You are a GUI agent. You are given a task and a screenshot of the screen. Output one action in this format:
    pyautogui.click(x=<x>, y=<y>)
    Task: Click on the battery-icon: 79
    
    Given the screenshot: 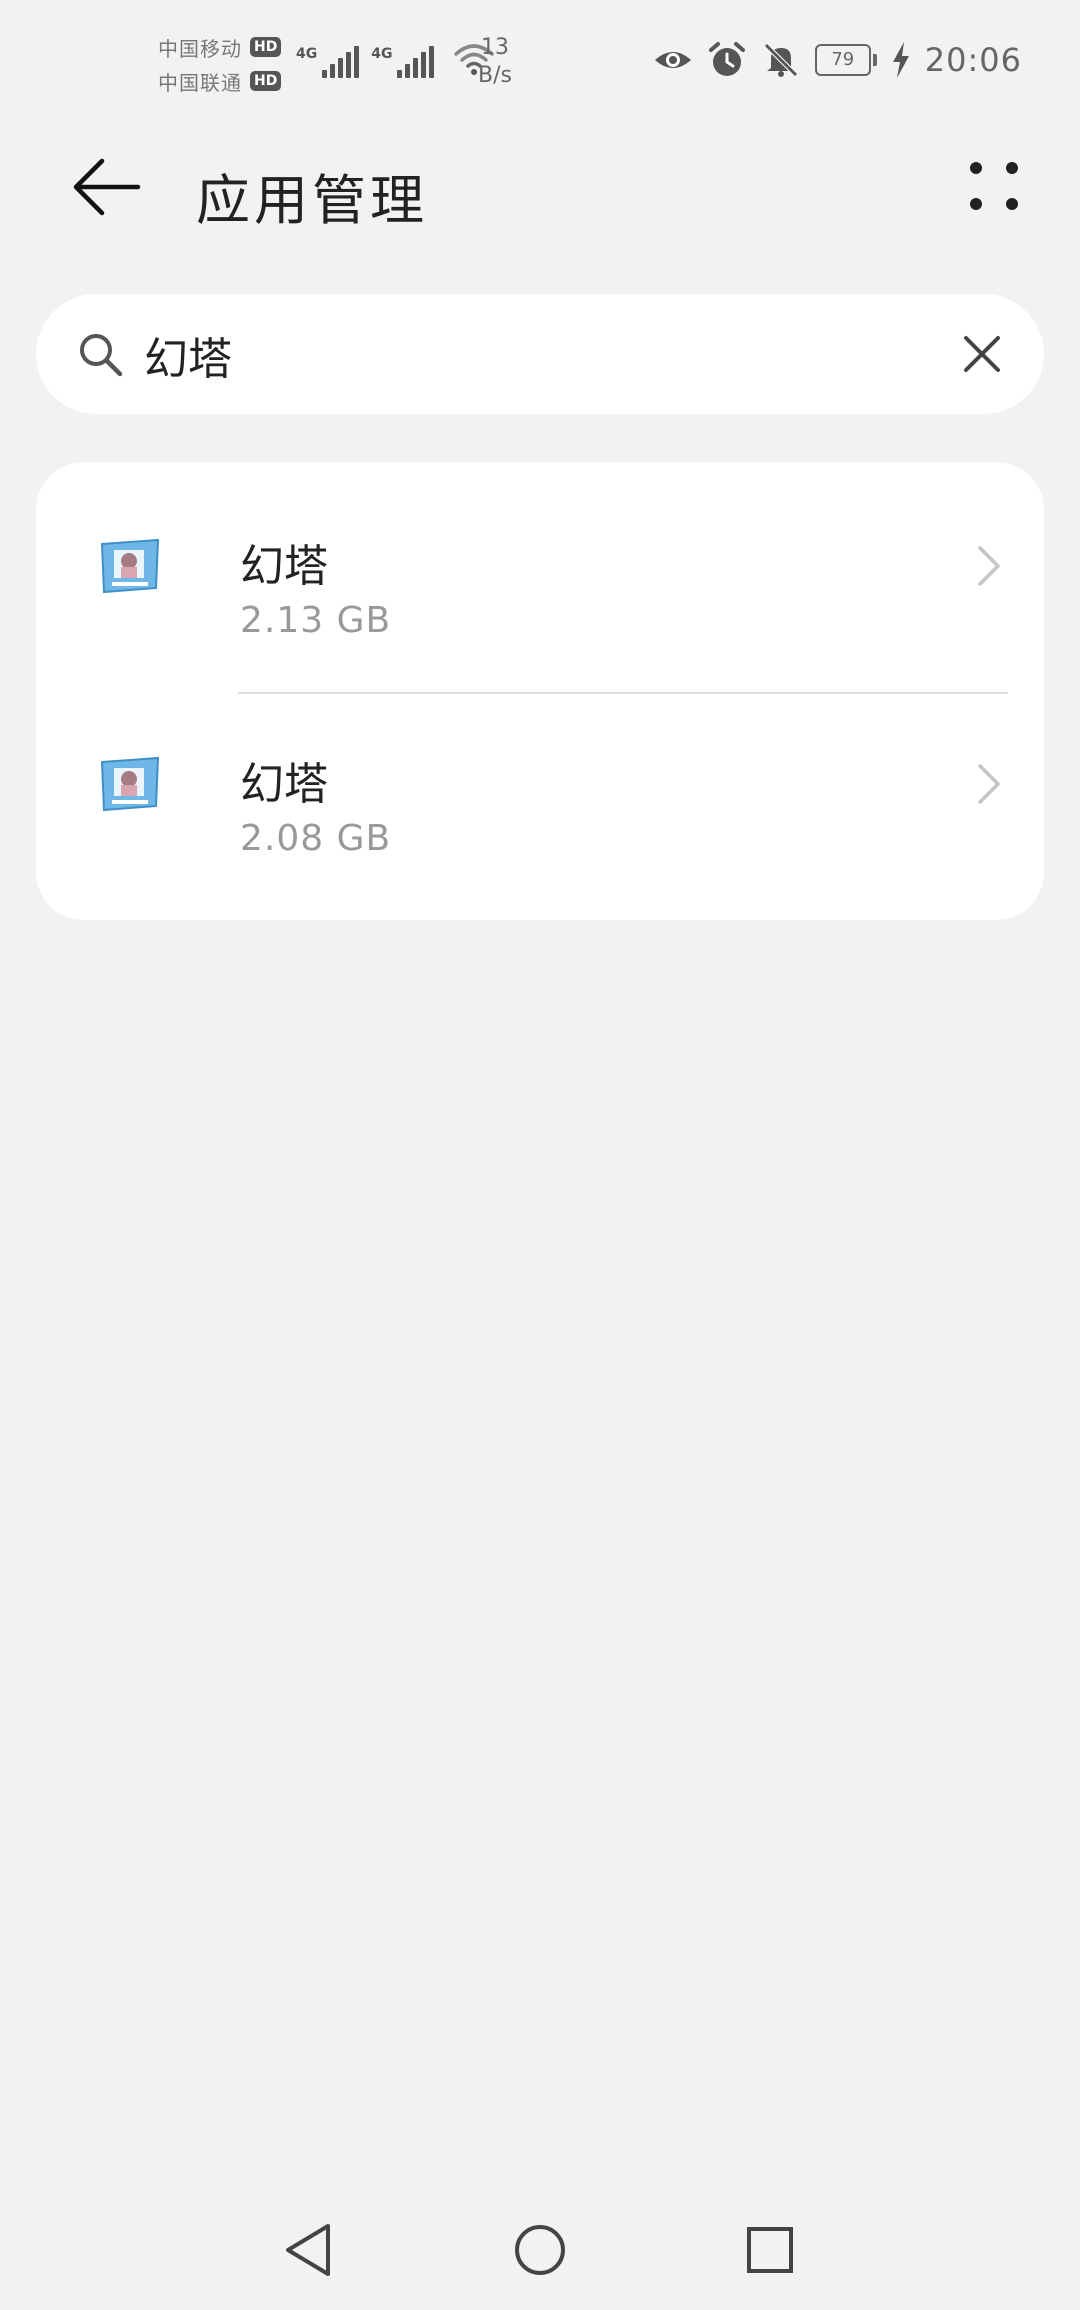 What is the action you would take?
    pyautogui.click(x=845, y=60)
    